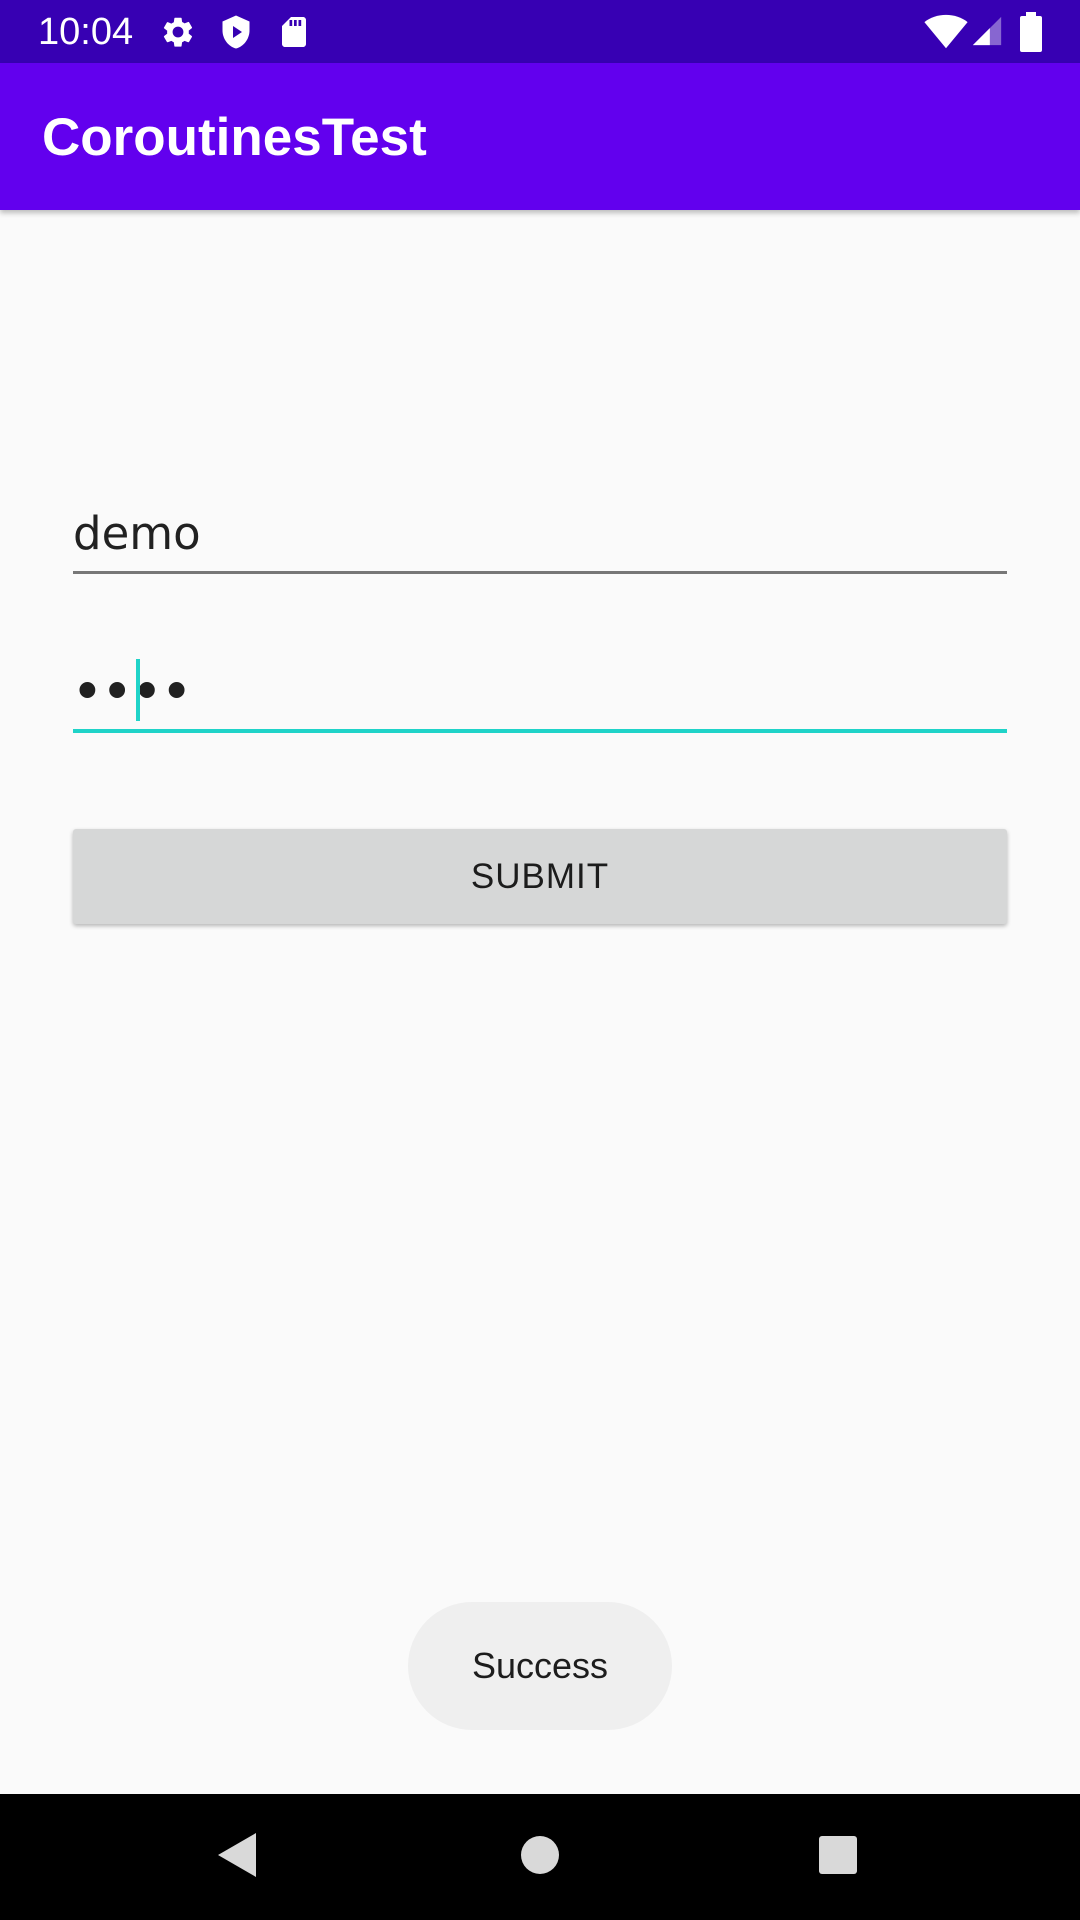 The image size is (1080, 1920). I want to click on app-bar: CoroutinesTest, so click(540, 136).